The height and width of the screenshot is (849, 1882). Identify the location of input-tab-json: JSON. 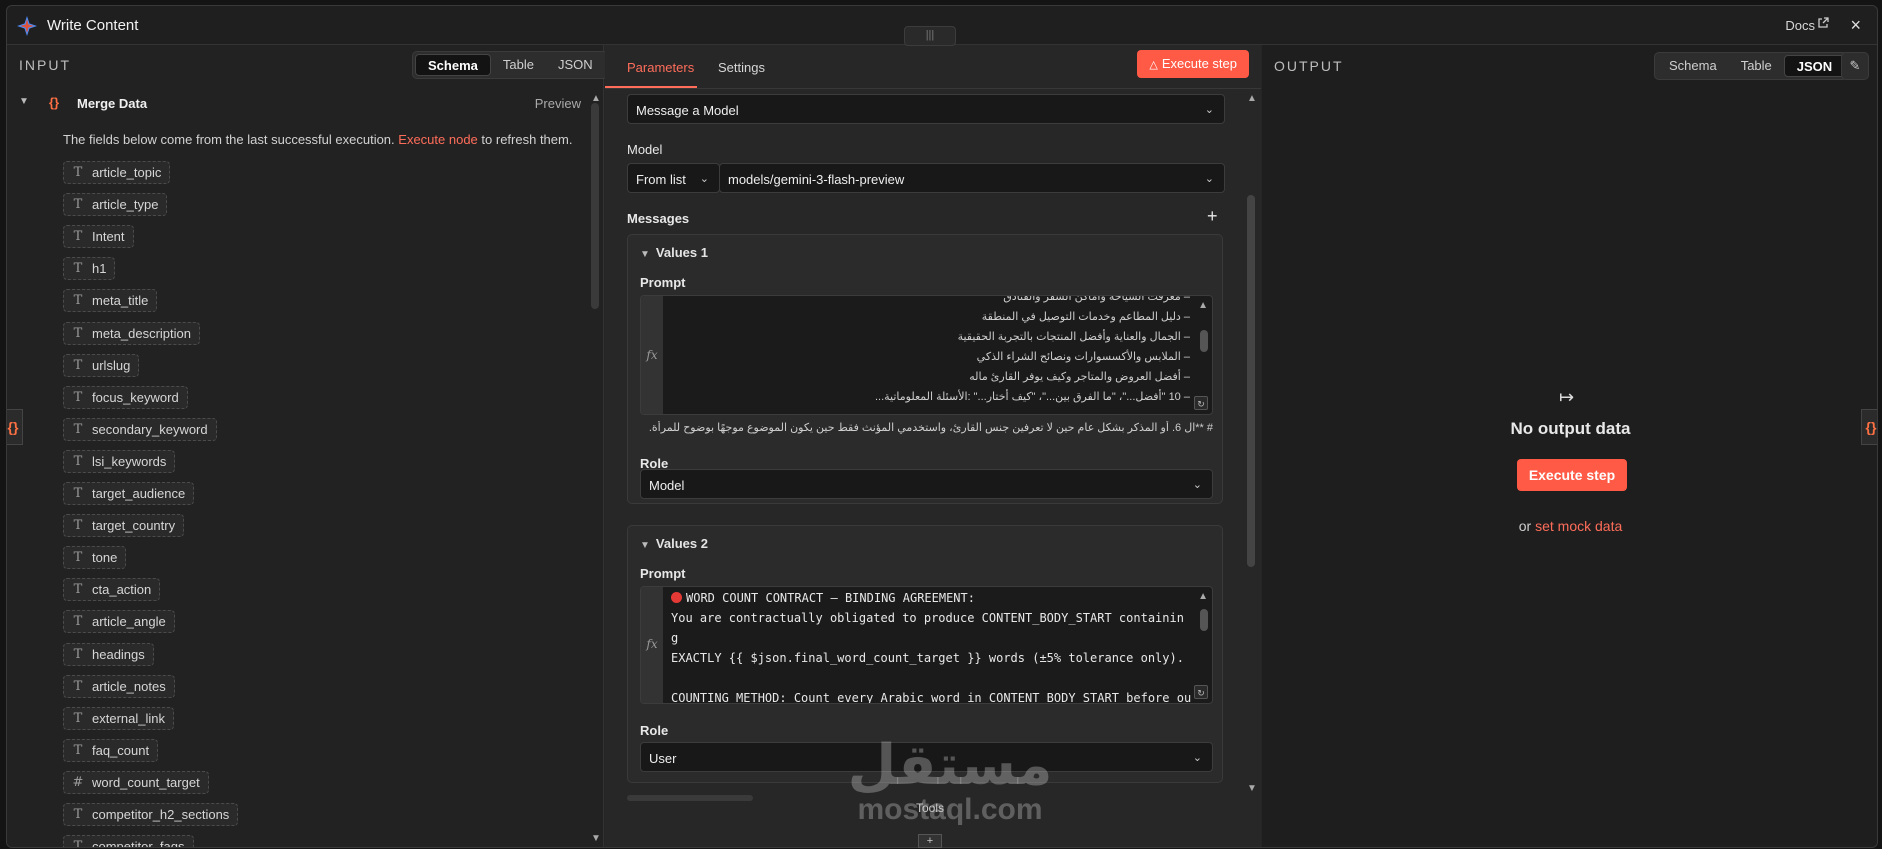
(575, 65).